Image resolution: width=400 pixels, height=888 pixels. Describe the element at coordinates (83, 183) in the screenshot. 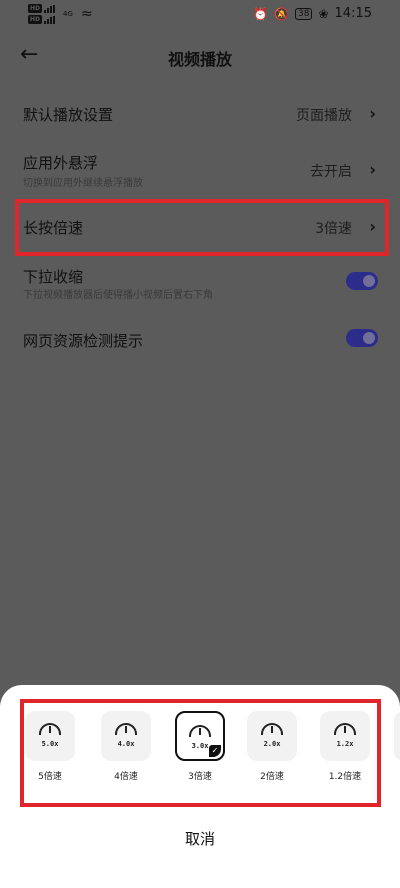

I see `setting-description: 切换到应用外继续悬浮播放` at that location.